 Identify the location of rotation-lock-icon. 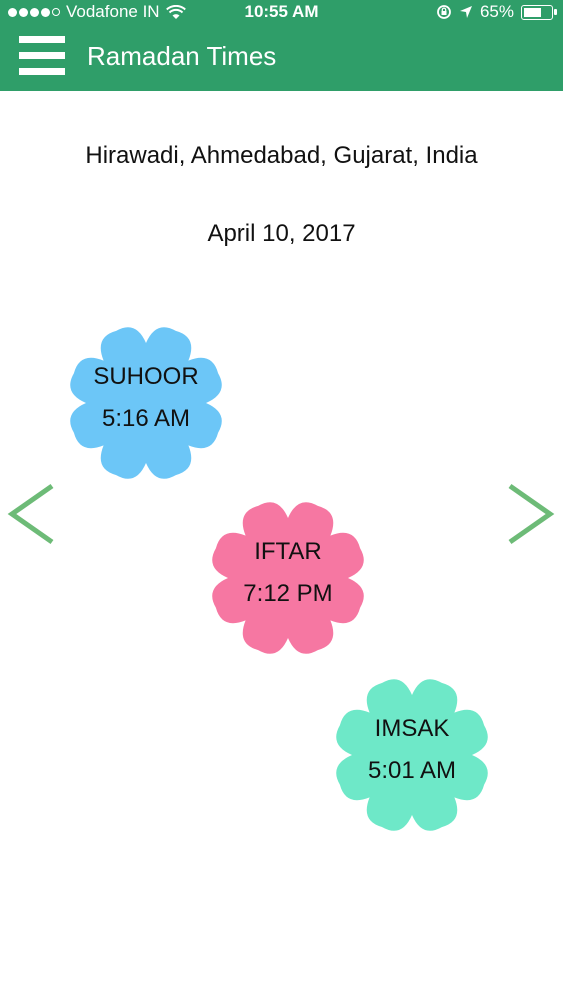
(444, 12).